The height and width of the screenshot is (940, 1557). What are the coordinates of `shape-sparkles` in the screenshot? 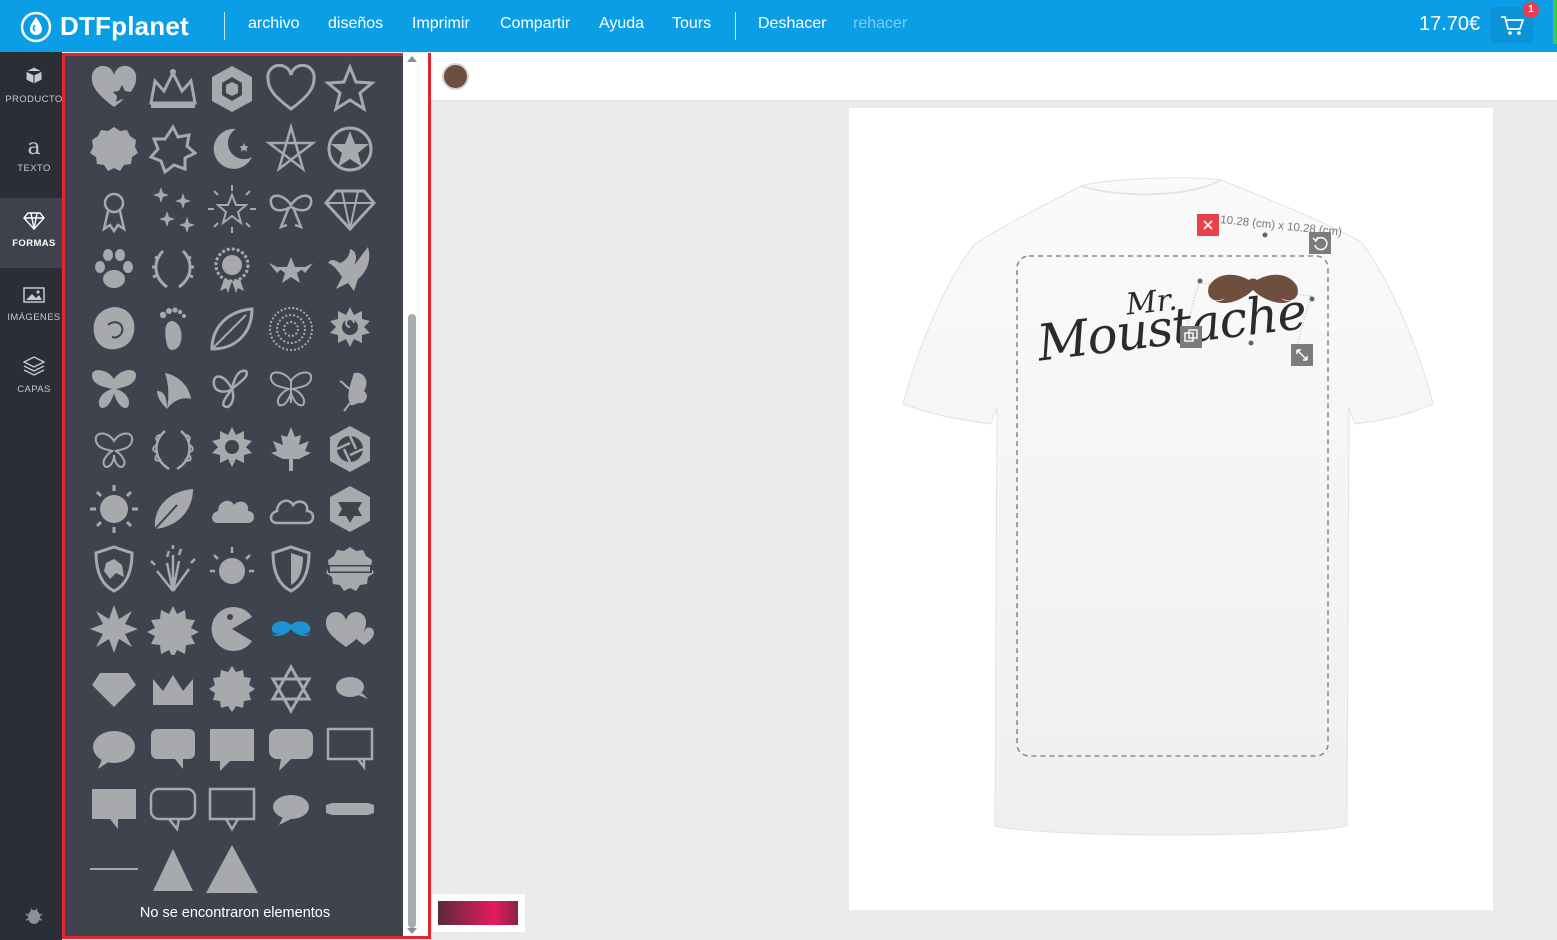 It's located at (173, 209).